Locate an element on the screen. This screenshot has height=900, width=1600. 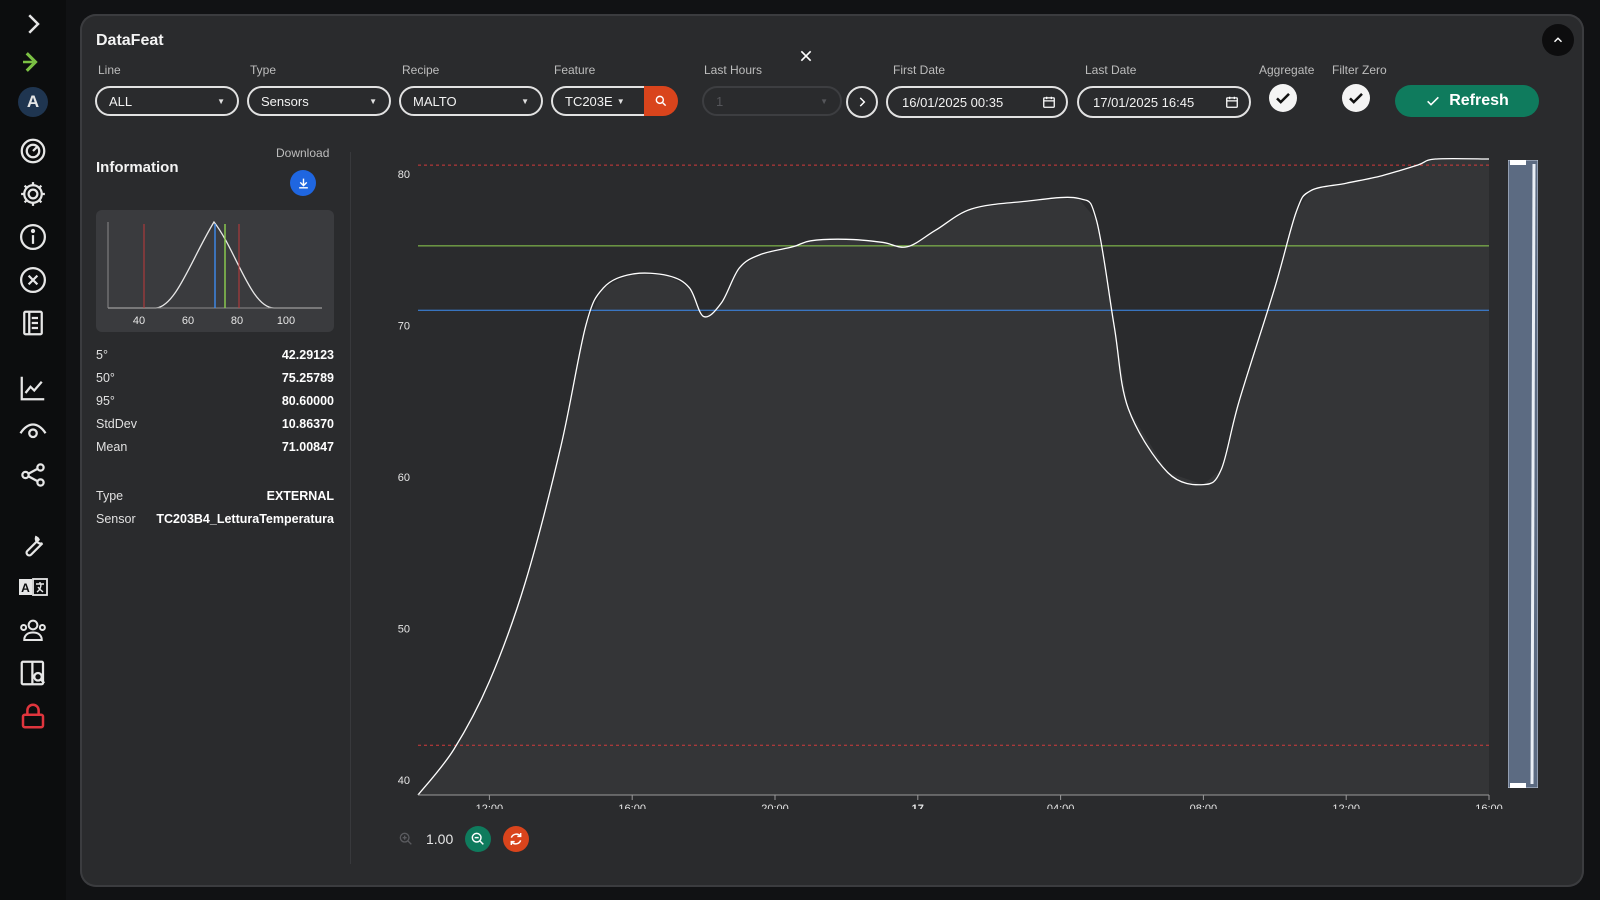
recipe-label: Recipe is located at coordinates (421, 70).